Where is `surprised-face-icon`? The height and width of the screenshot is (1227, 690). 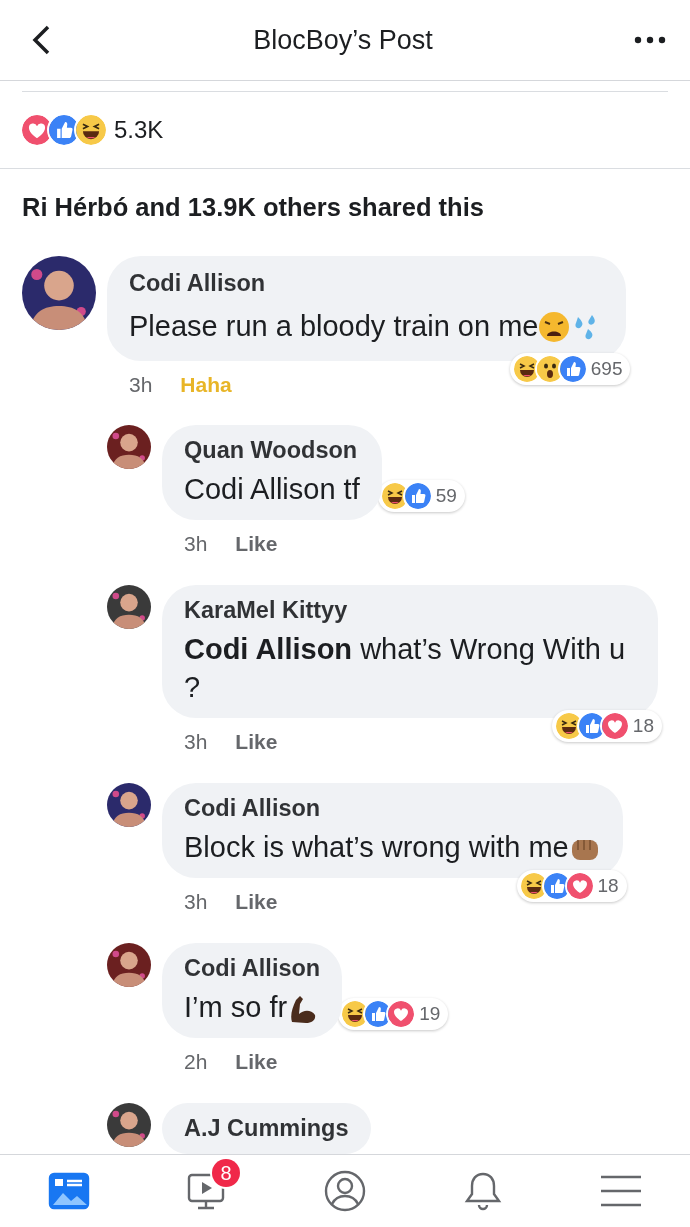
surprised-face-icon is located at coordinates (549, 369).